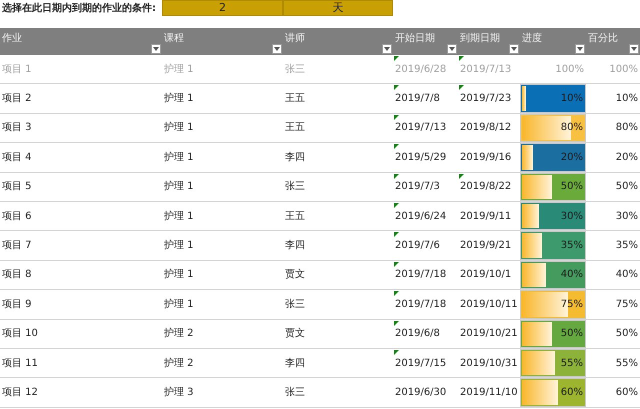 Image resolution: width=640 pixels, height=409 pixels. I want to click on table-cell-text: 40%, so click(627, 275).